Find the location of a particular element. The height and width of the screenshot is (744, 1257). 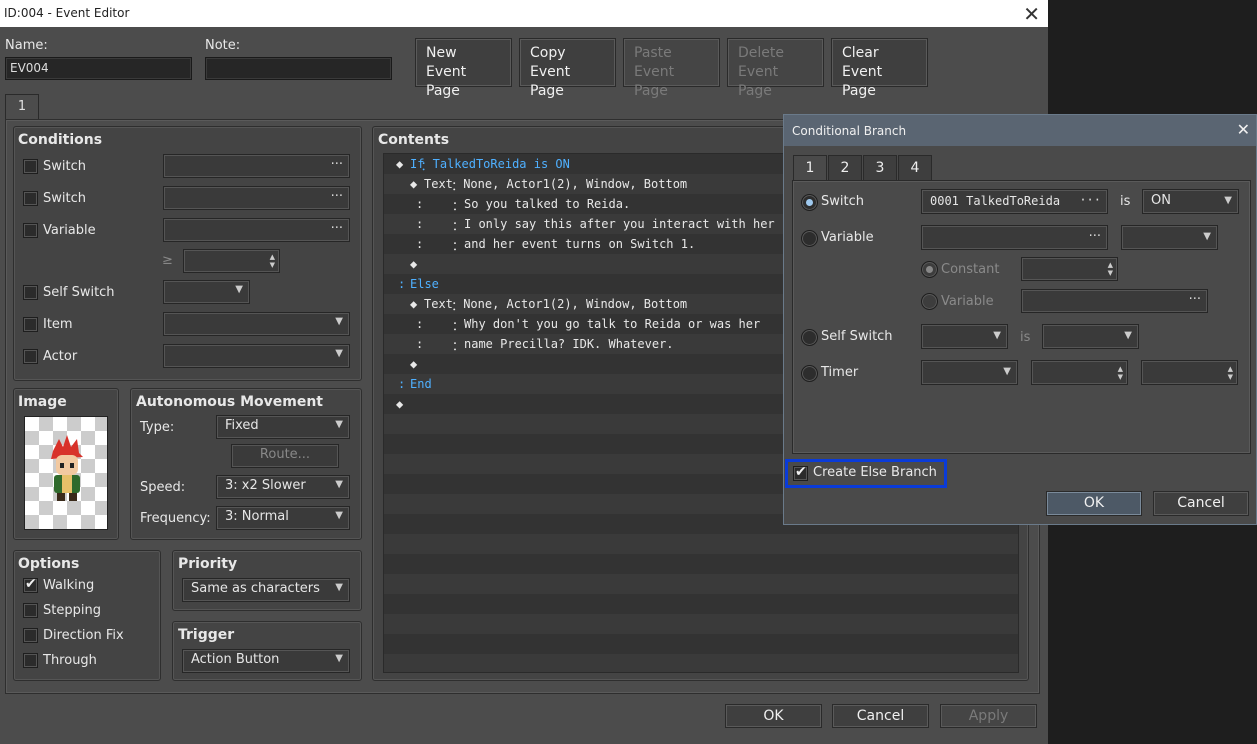

name-field: EV004 is located at coordinates (98, 68).